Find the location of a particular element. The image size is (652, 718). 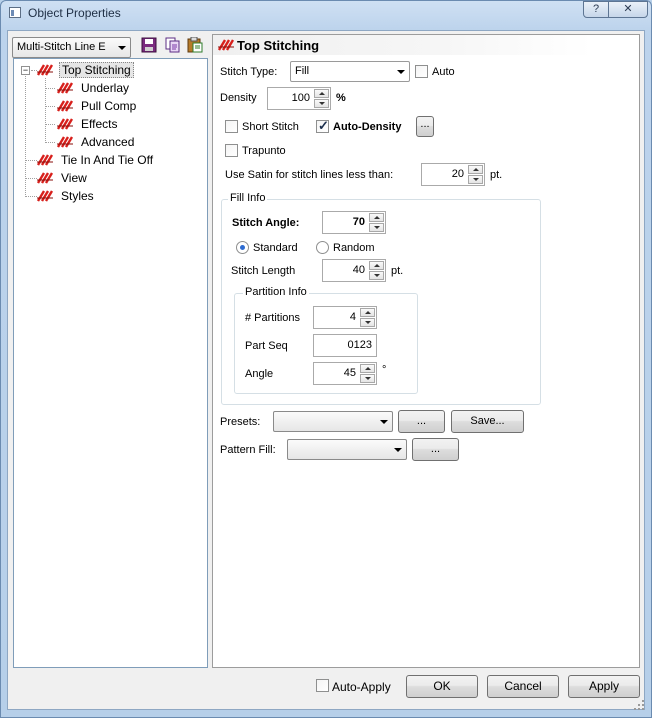

title-bar: Object Properties ? ✕ is located at coordinates (326, 13).